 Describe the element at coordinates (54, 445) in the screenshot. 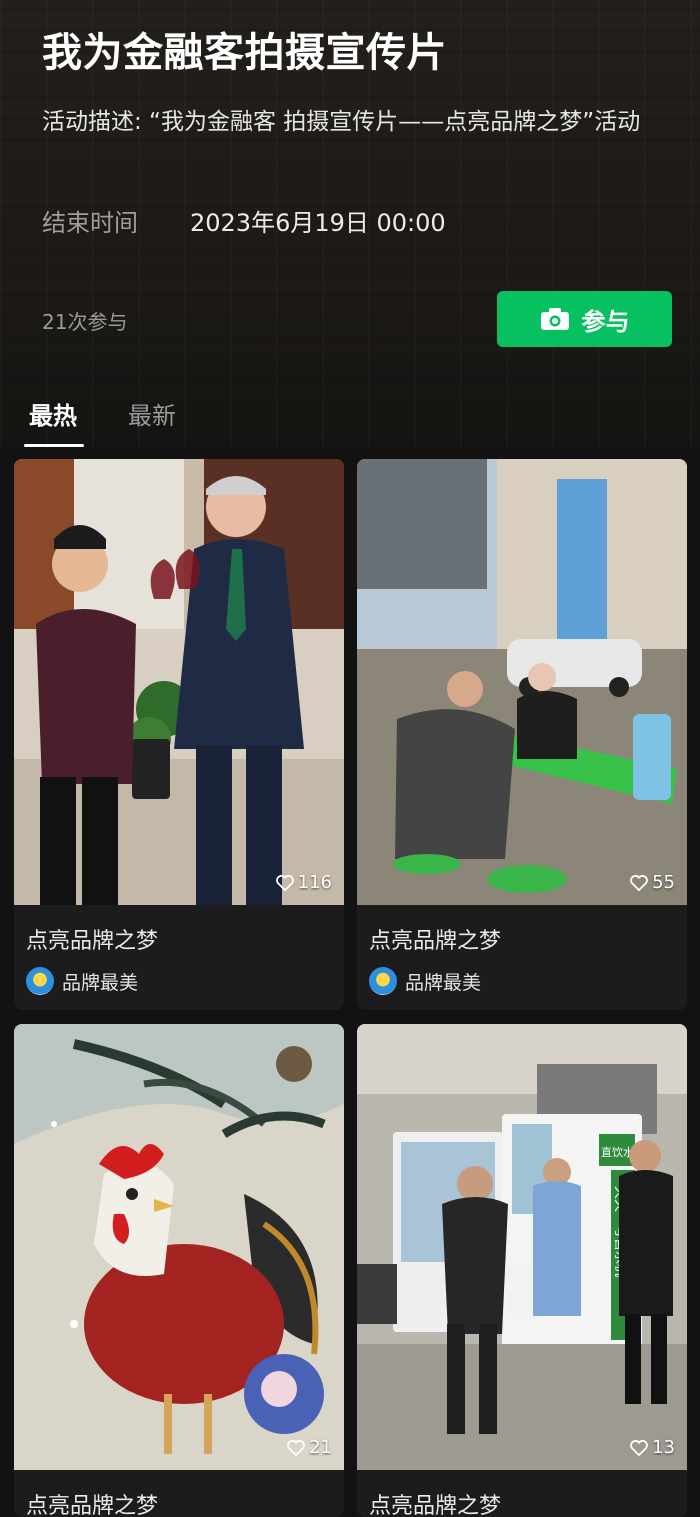

I see `active-tab-indicator` at that location.